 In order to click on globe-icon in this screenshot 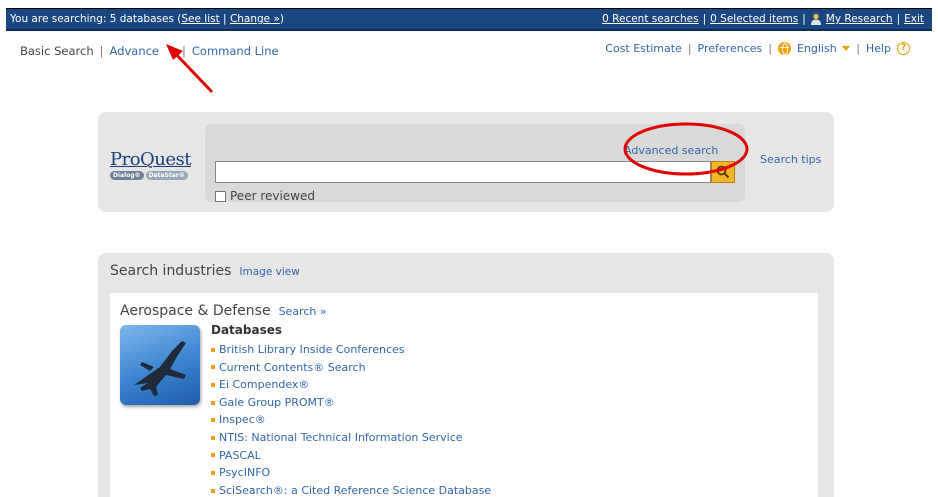, I will do `click(784, 48)`.